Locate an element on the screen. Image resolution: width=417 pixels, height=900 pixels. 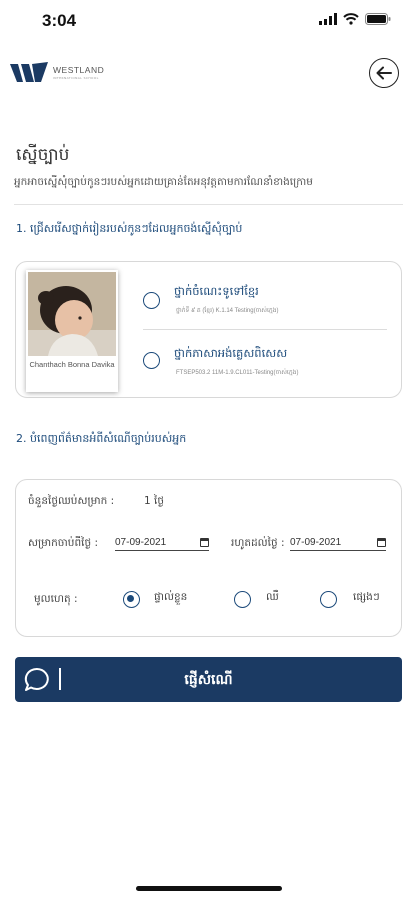
from-date-input: 07-09-2021 is located at coordinates (162, 543).